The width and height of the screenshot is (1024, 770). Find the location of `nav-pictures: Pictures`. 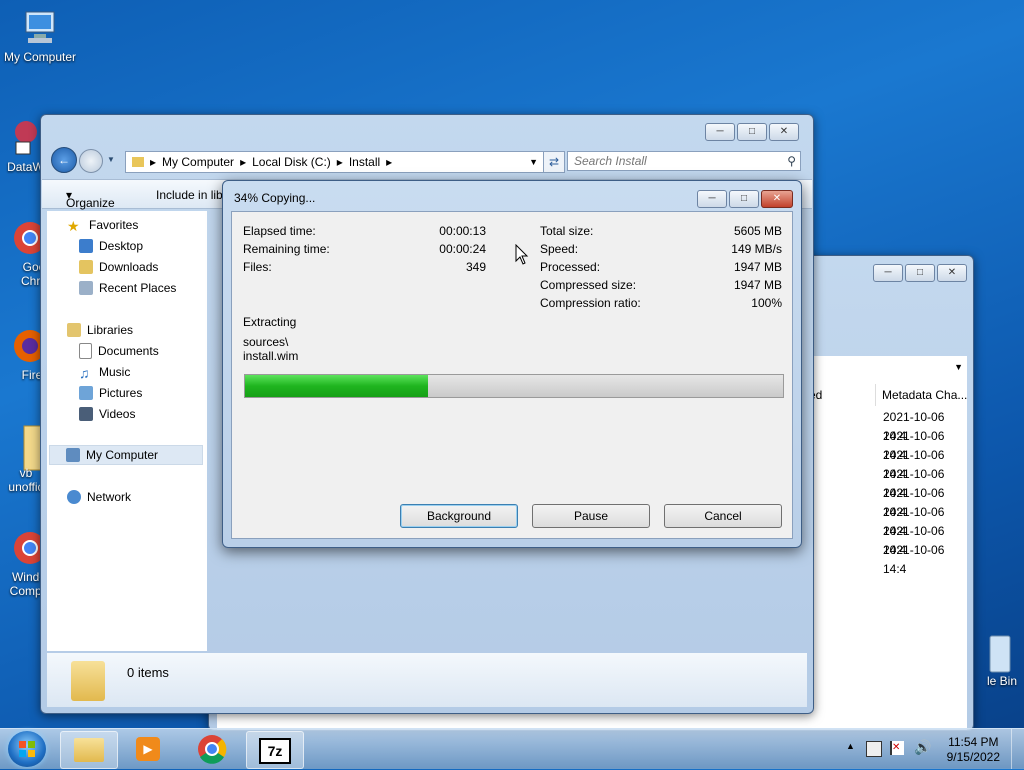

nav-pictures: Pictures is located at coordinates (110, 393).